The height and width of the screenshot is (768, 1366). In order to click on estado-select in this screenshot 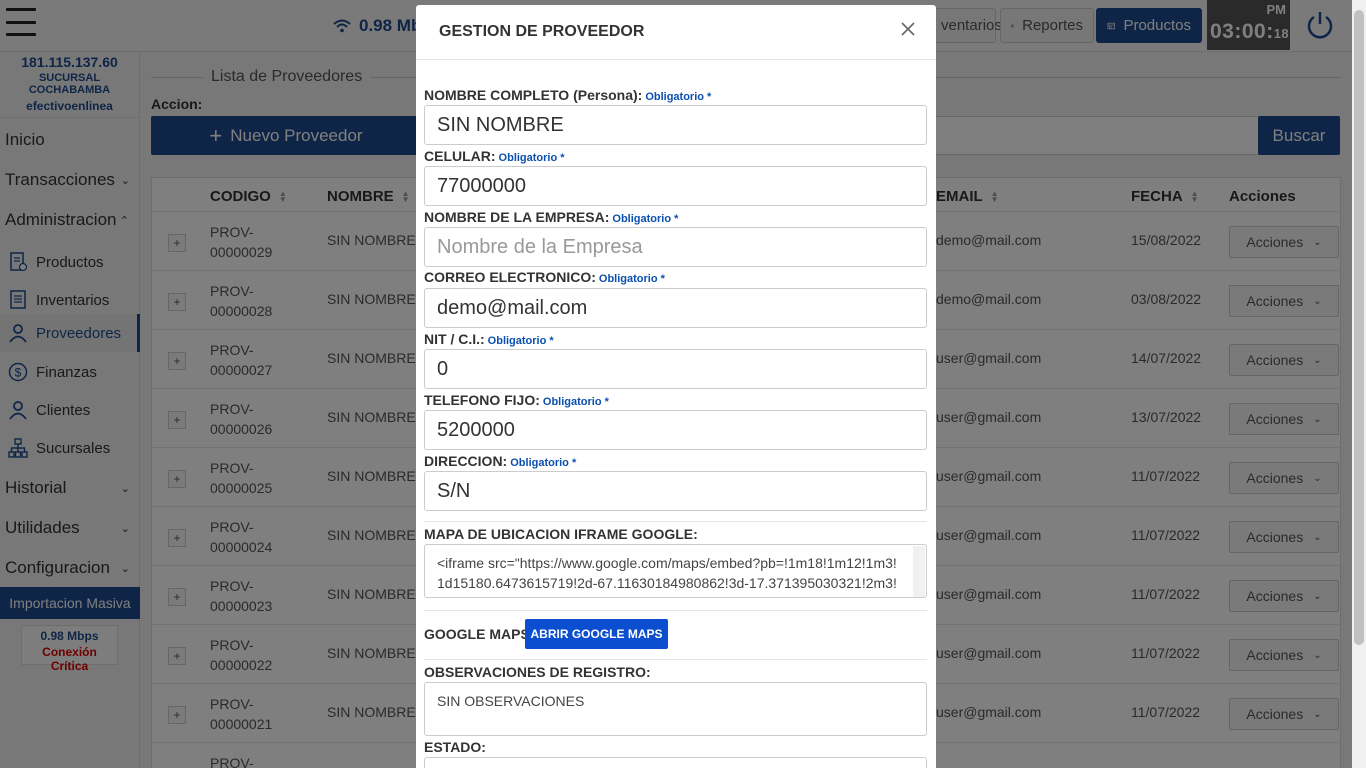, I will do `click(675, 762)`.